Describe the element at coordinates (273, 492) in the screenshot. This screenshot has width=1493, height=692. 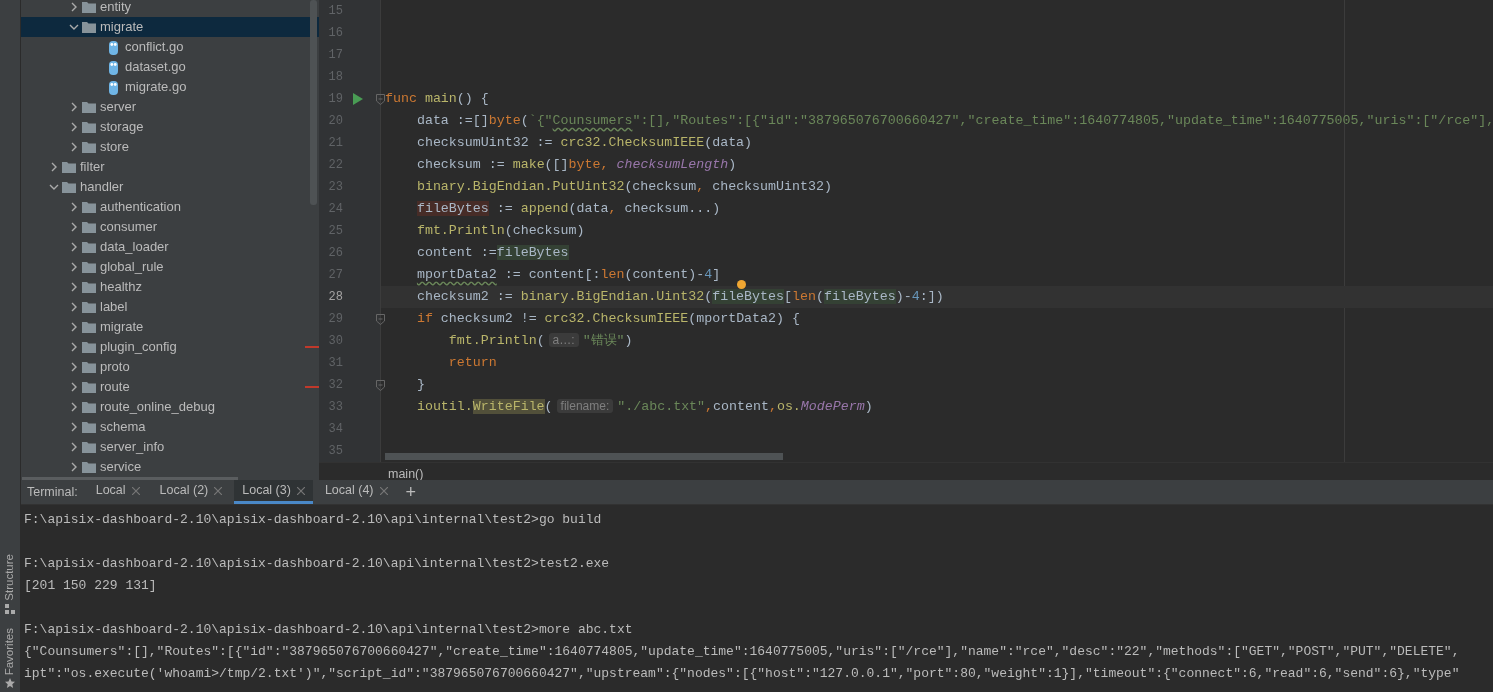
I see `terminal-tab: Local (3)` at that location.